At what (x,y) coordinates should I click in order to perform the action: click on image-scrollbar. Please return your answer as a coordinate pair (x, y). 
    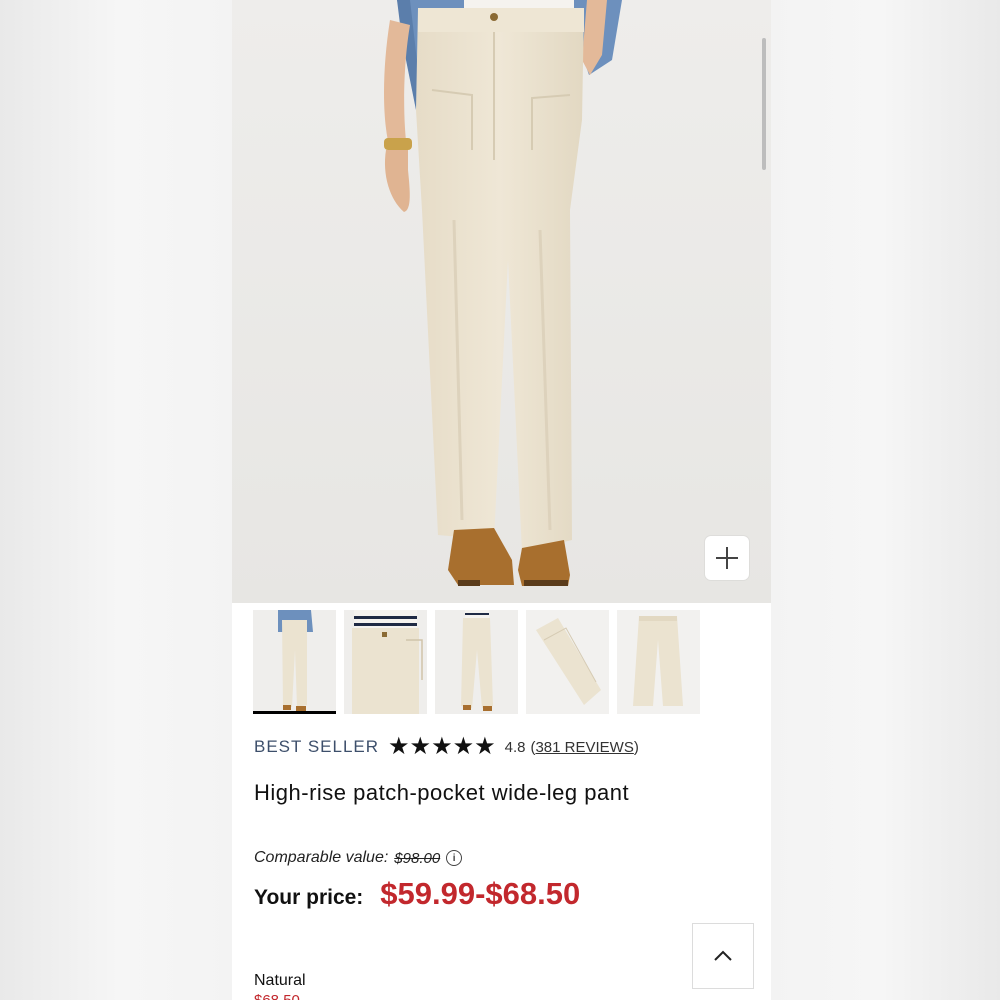
    Looking at the image, I should click on (764, 104).